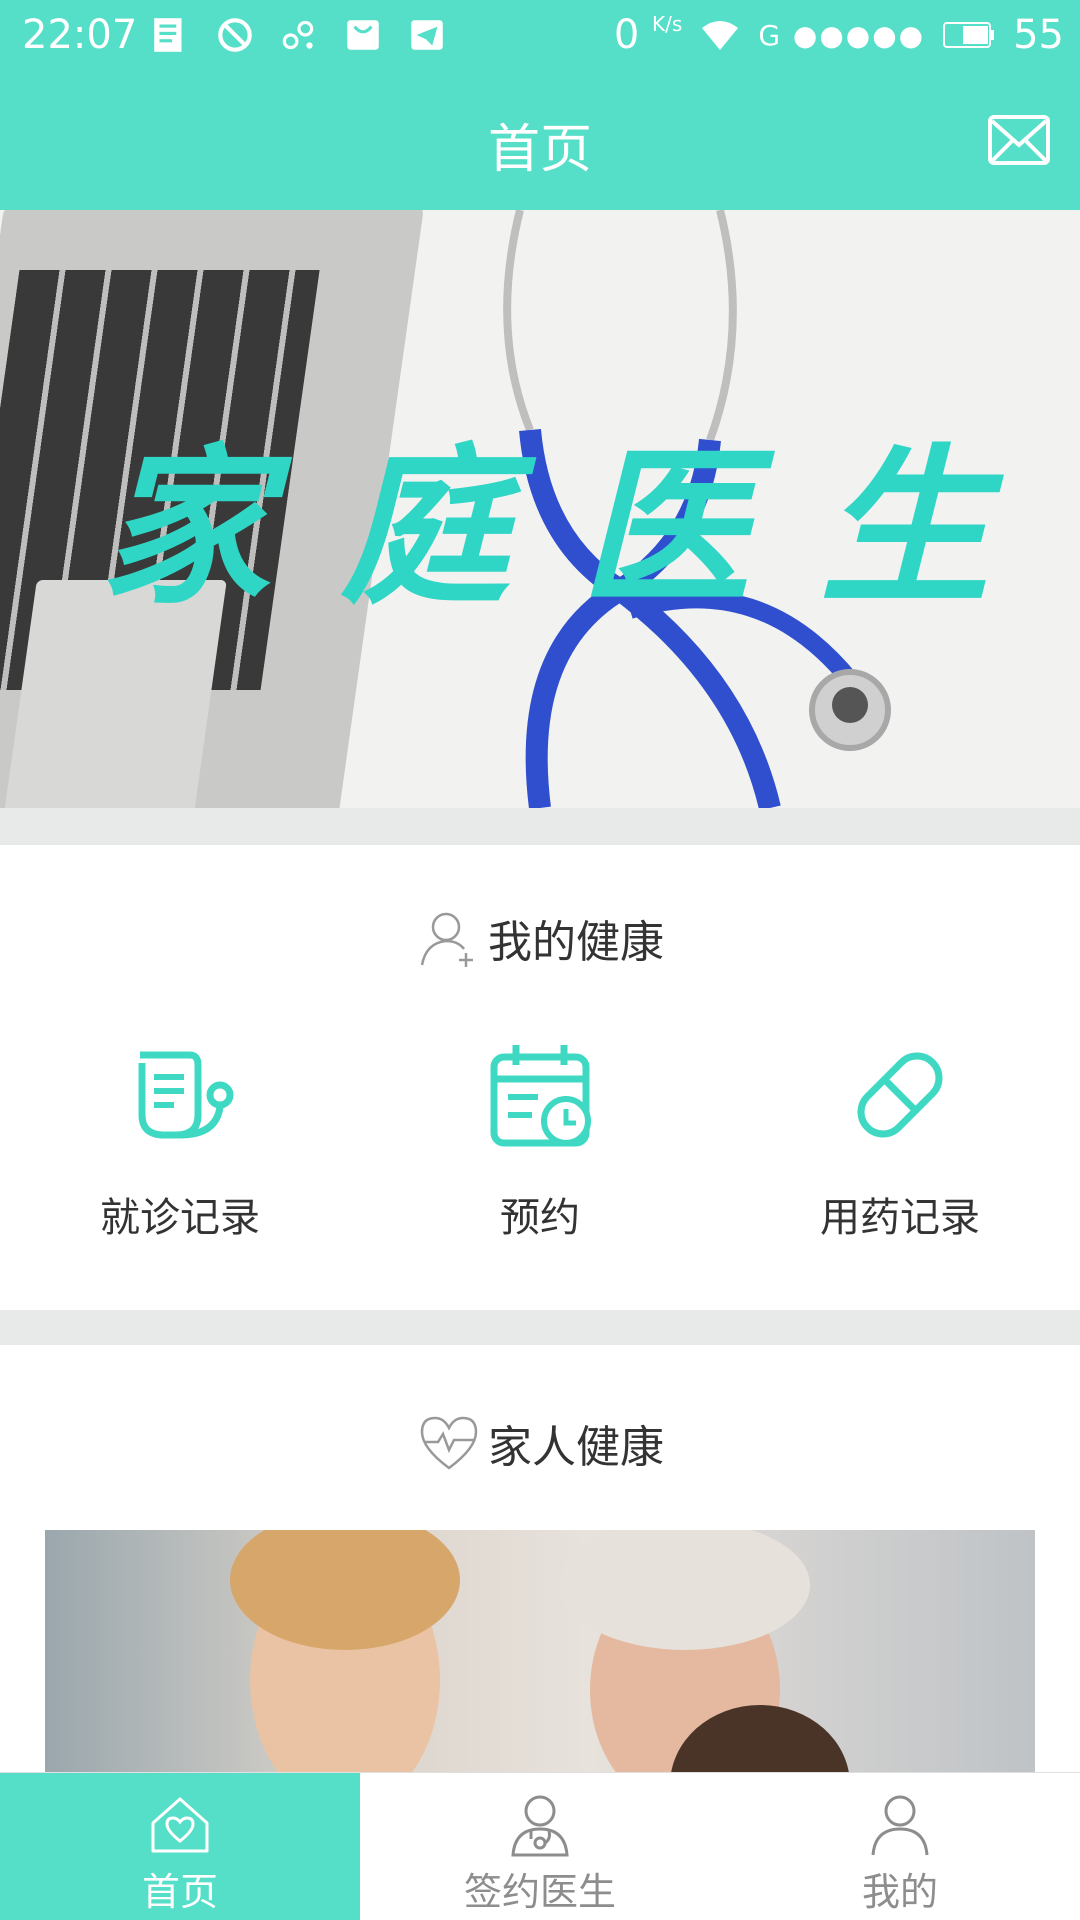 The height and width of the screenshot is (1920, 1080). I want to click on home-icon, so click(180, 1825).